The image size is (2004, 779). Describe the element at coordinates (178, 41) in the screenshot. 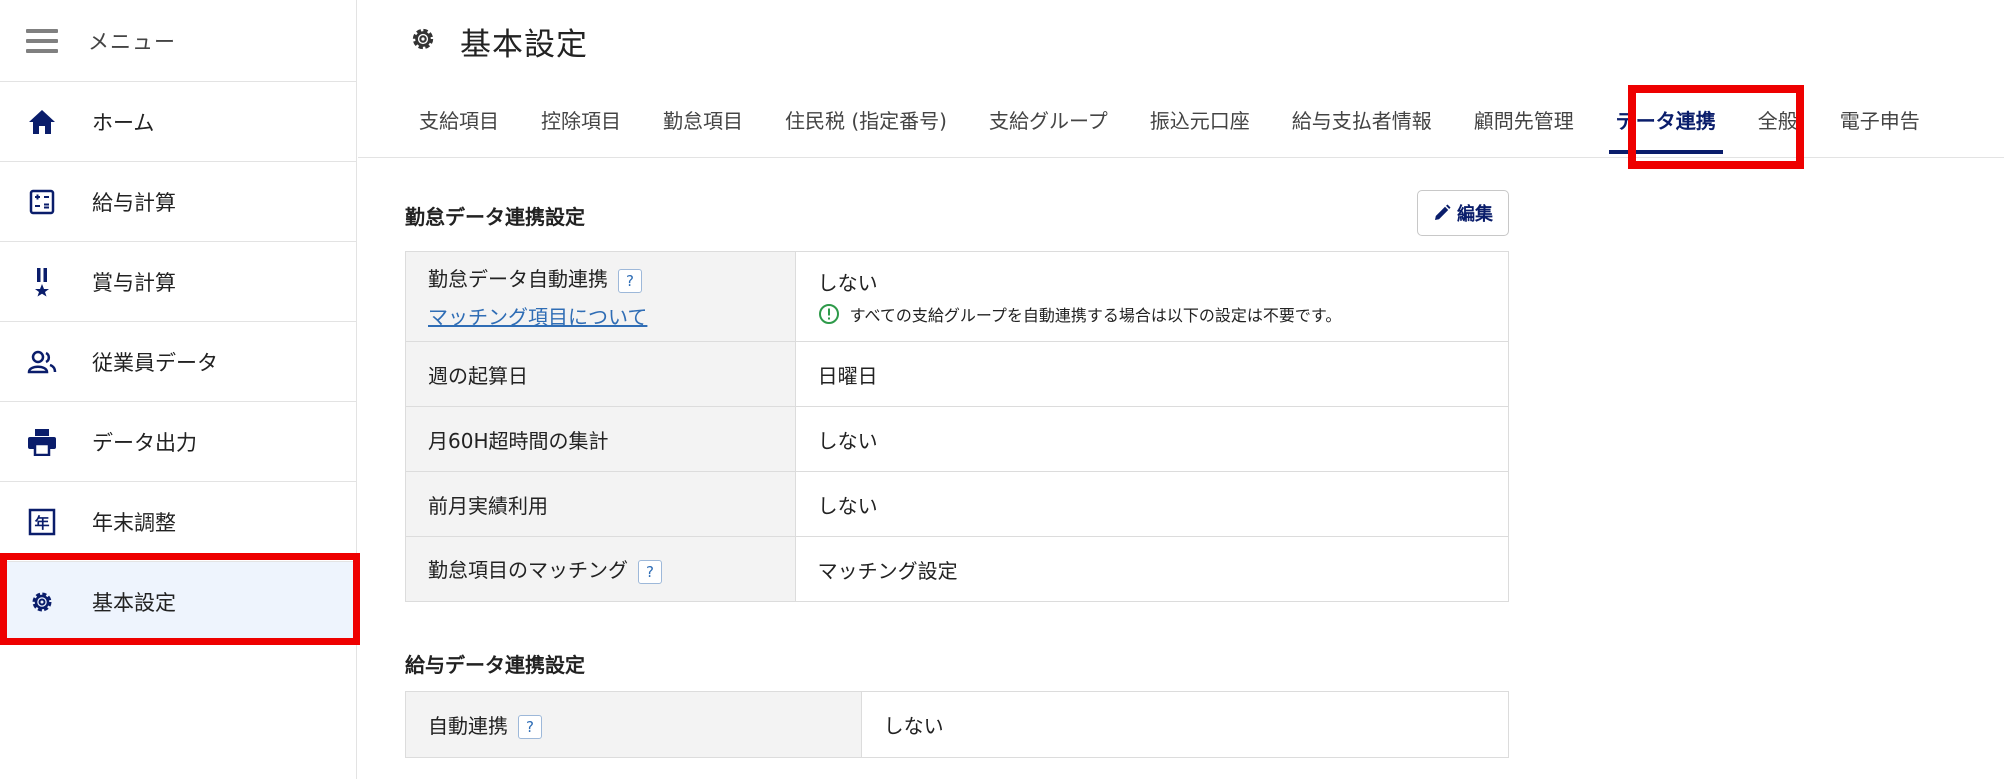

I see `menu-toggle: メニュー` at that location.